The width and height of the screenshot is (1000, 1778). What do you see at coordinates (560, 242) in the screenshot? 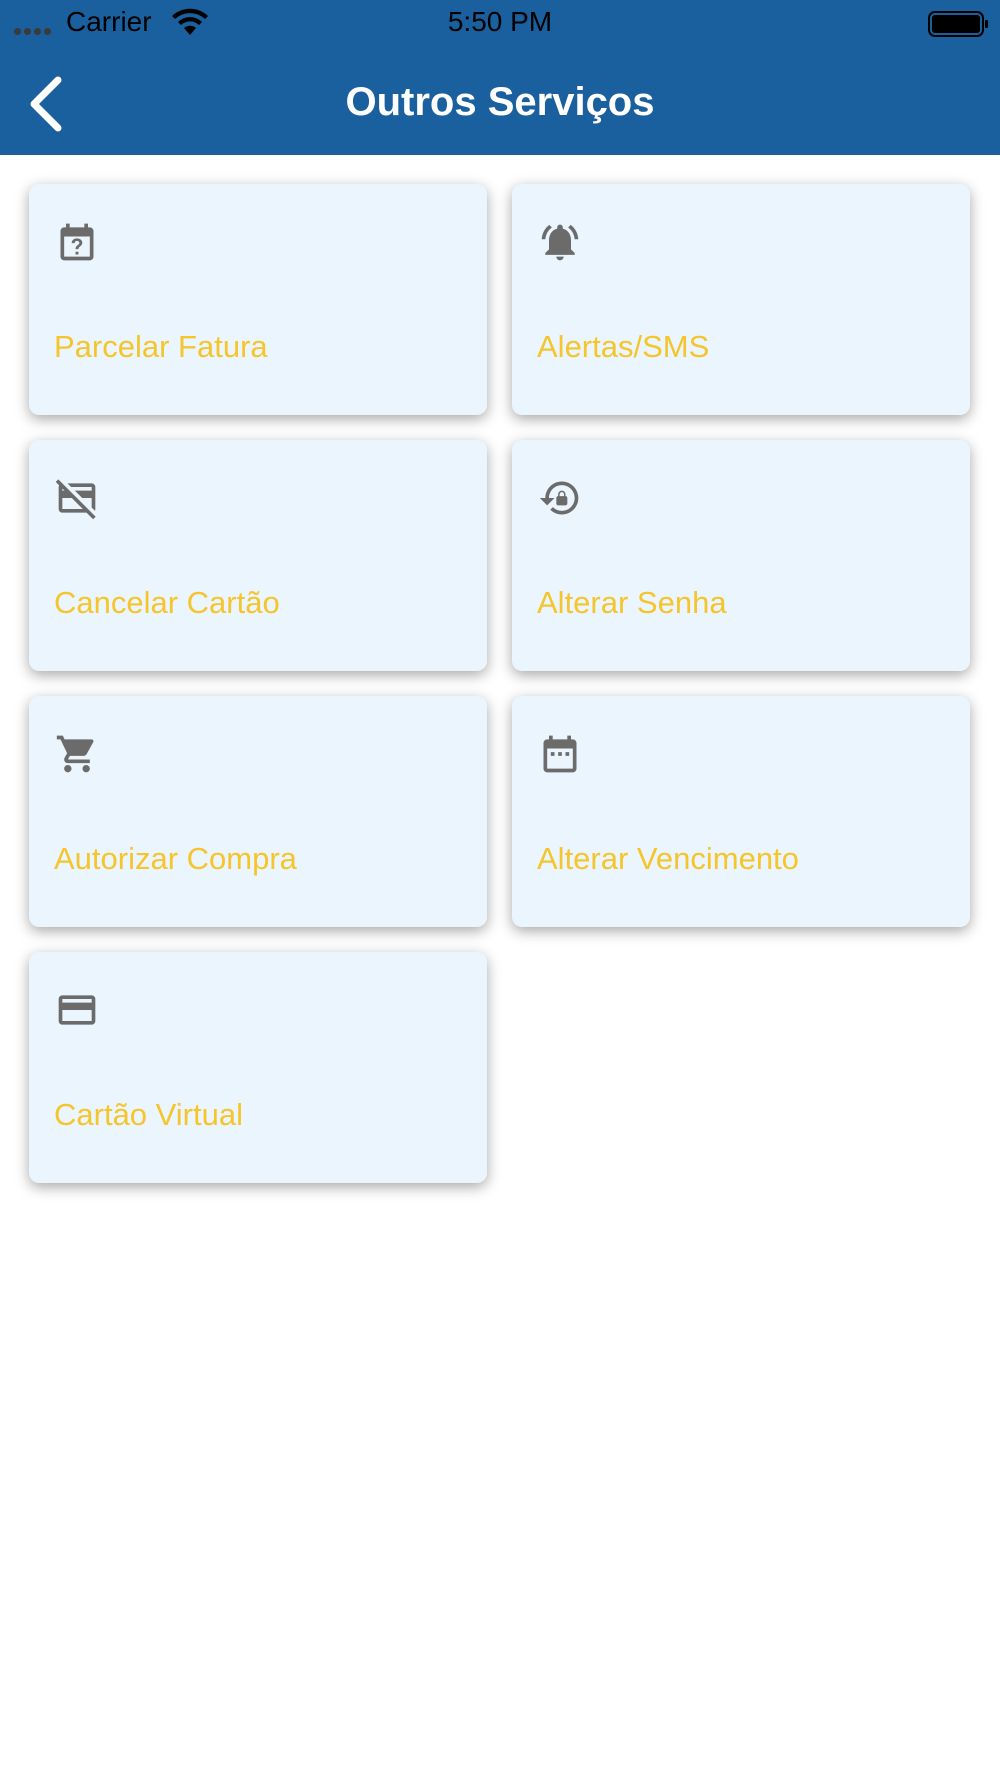
I see `bell-ringing-icon` at bounding box center [560, 242].